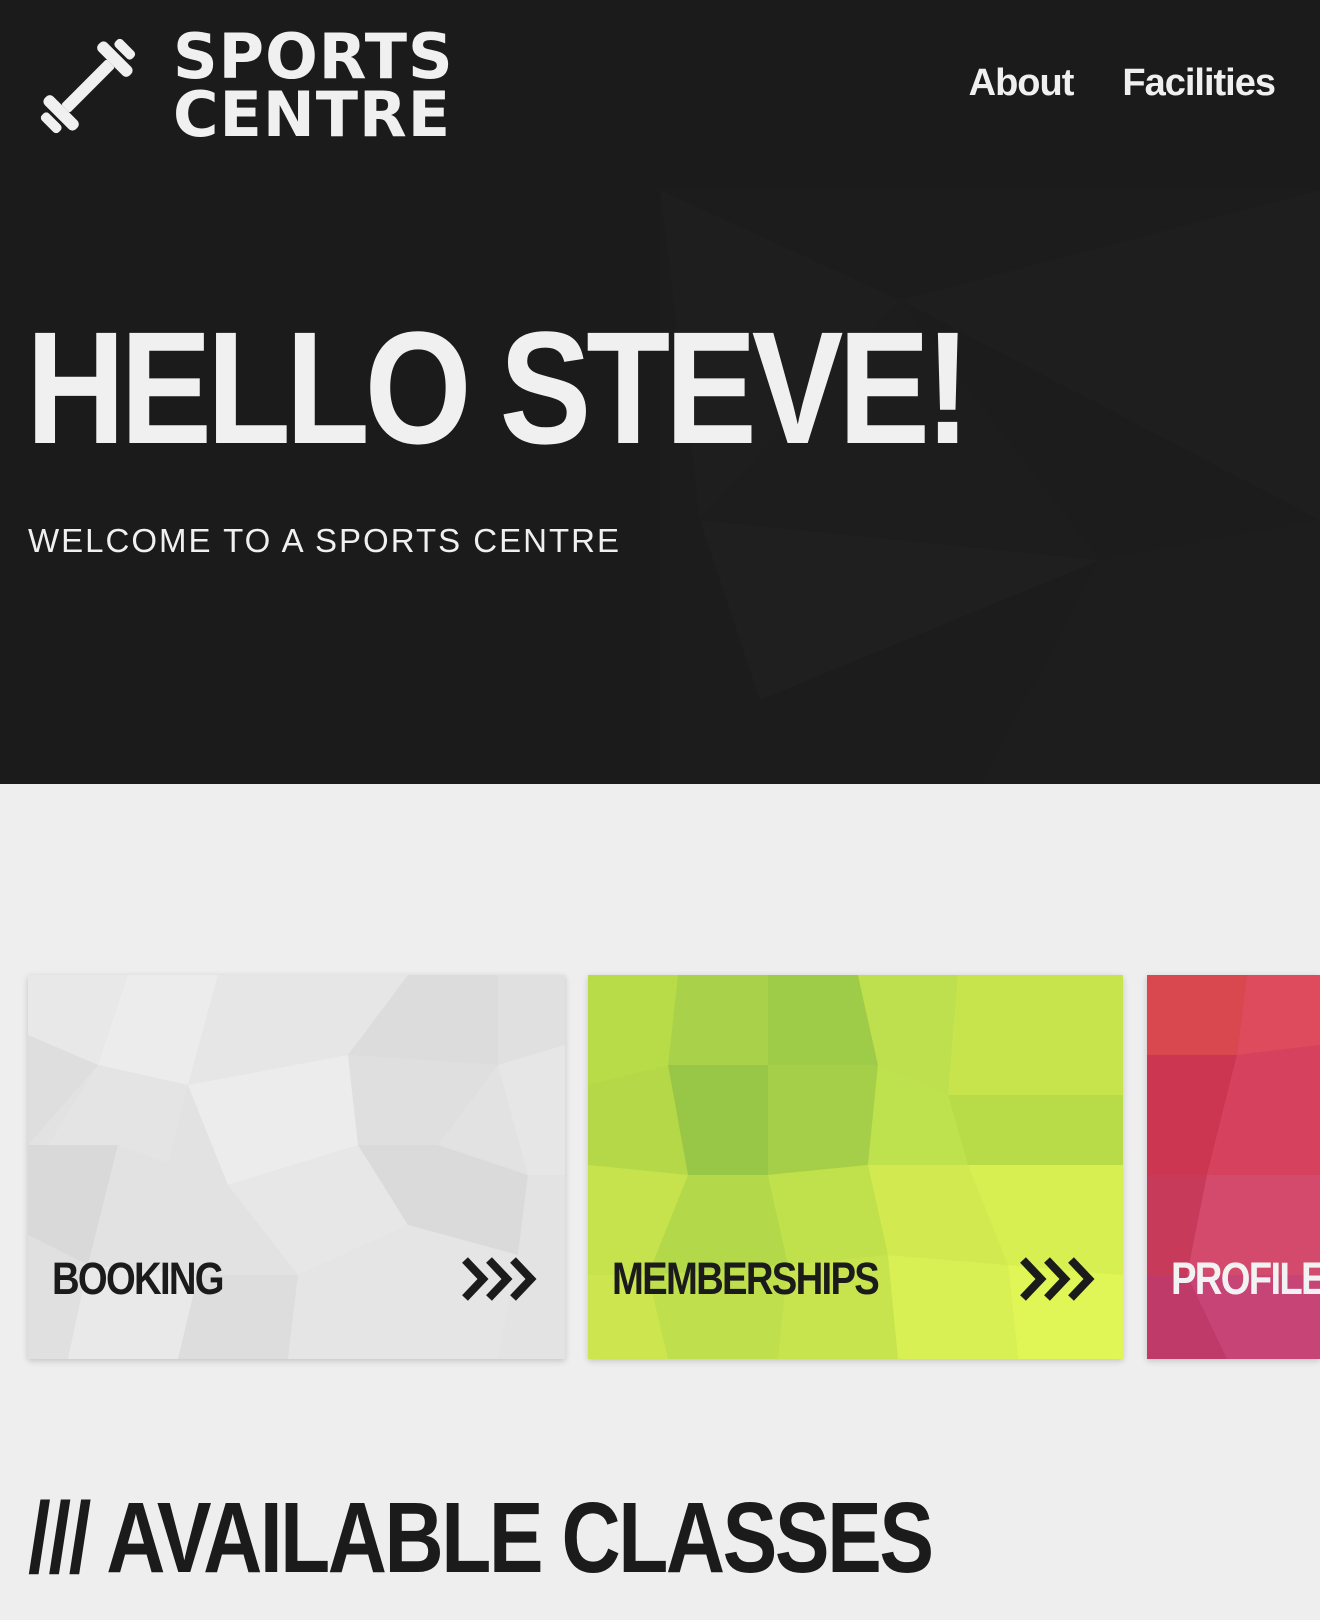 This screenshot has height=1620, width=1320. What do you see at coordinates (312, 114) in the screenshot?
I see `brand-line-2: CENTRE` at bounding box center [312, 114].